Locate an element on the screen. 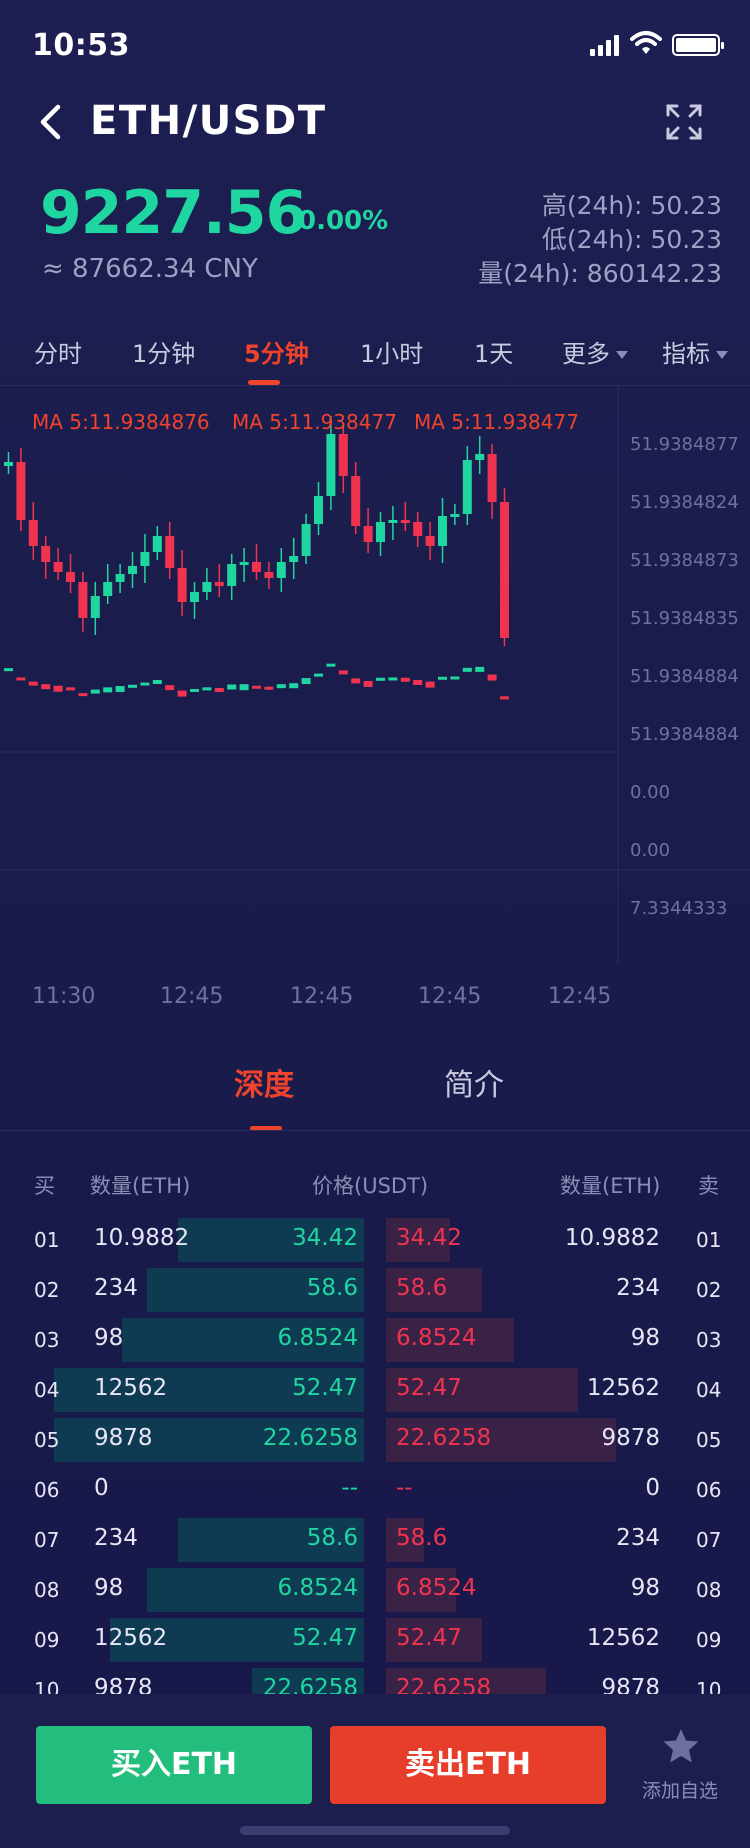  buy-qty: 98 is located at coordinates (109, 1588).